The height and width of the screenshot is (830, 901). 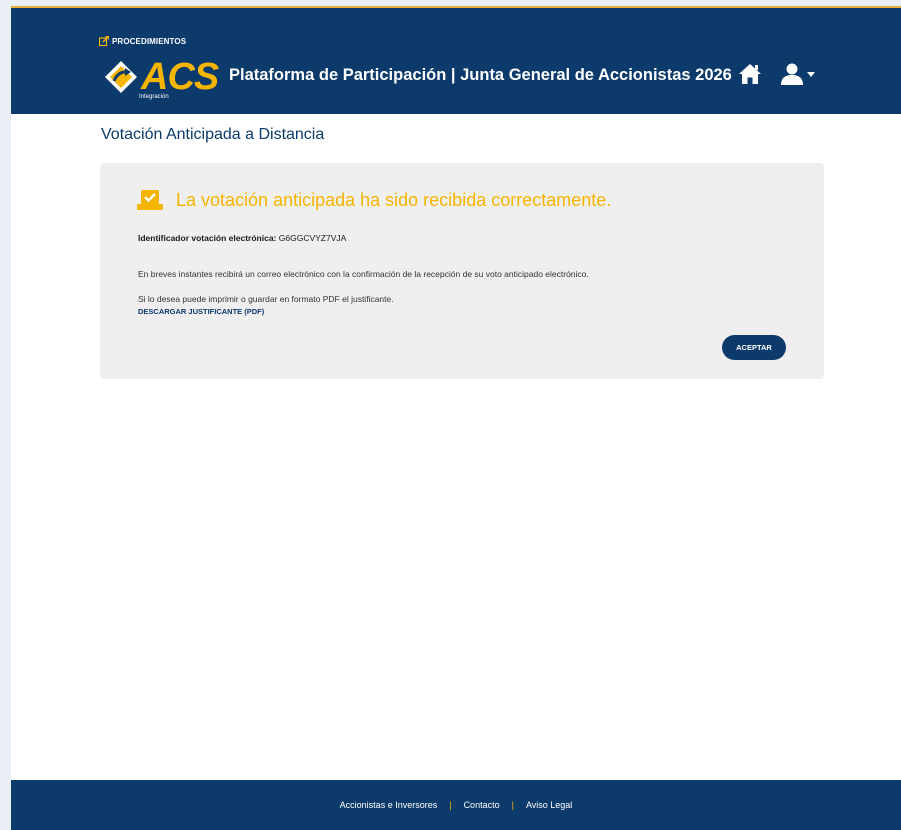 I want to click on ballot-check-icon, so click(x=150, y=200).